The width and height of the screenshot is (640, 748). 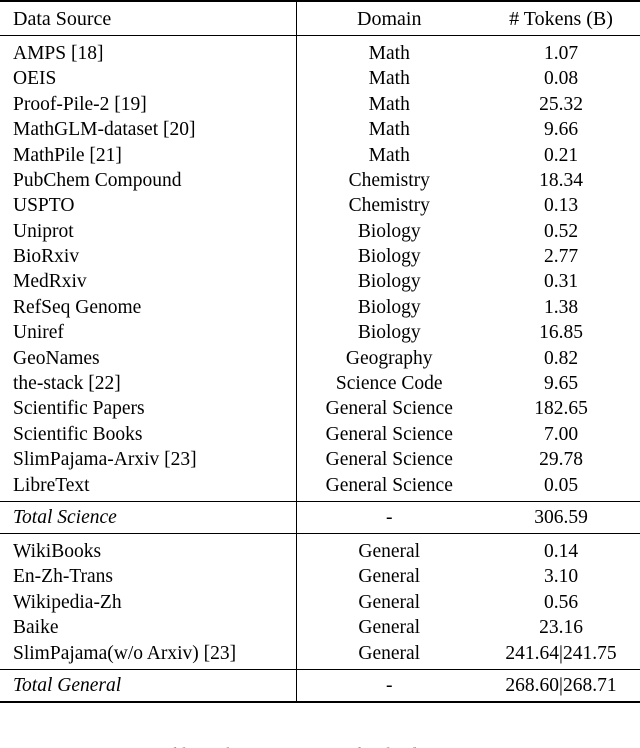 I want to click on table-row: GeoNames Geography 0.82, so click(x=320, y=358).